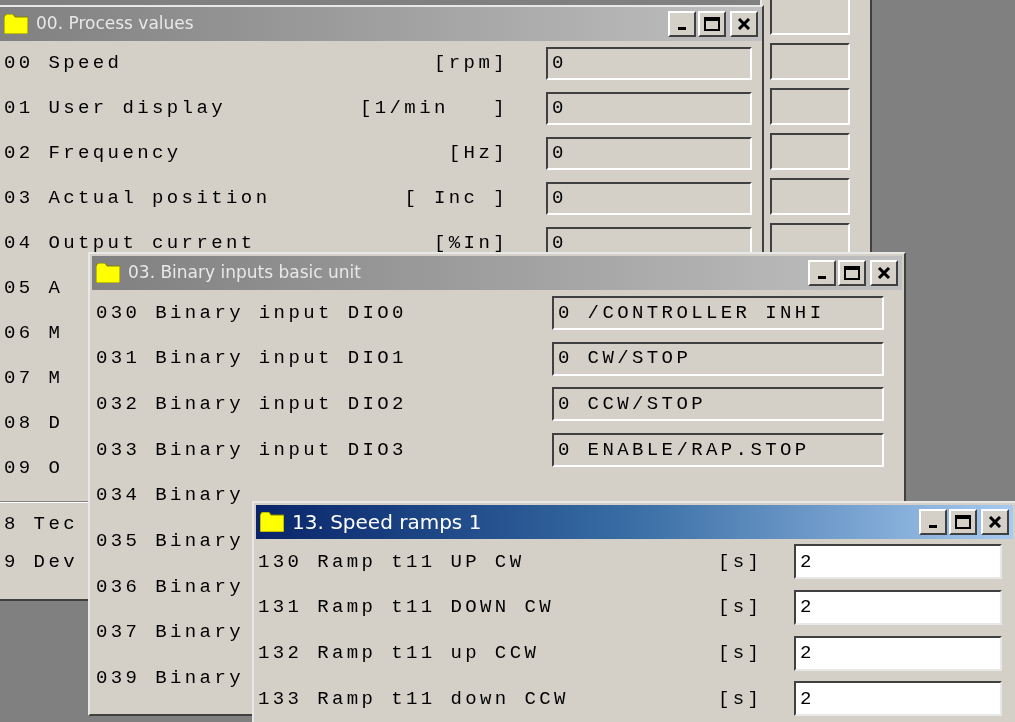 This screenshot has width=1015, height=722. I want to click on parameter-label: 036 Binary, so click(171, 587).